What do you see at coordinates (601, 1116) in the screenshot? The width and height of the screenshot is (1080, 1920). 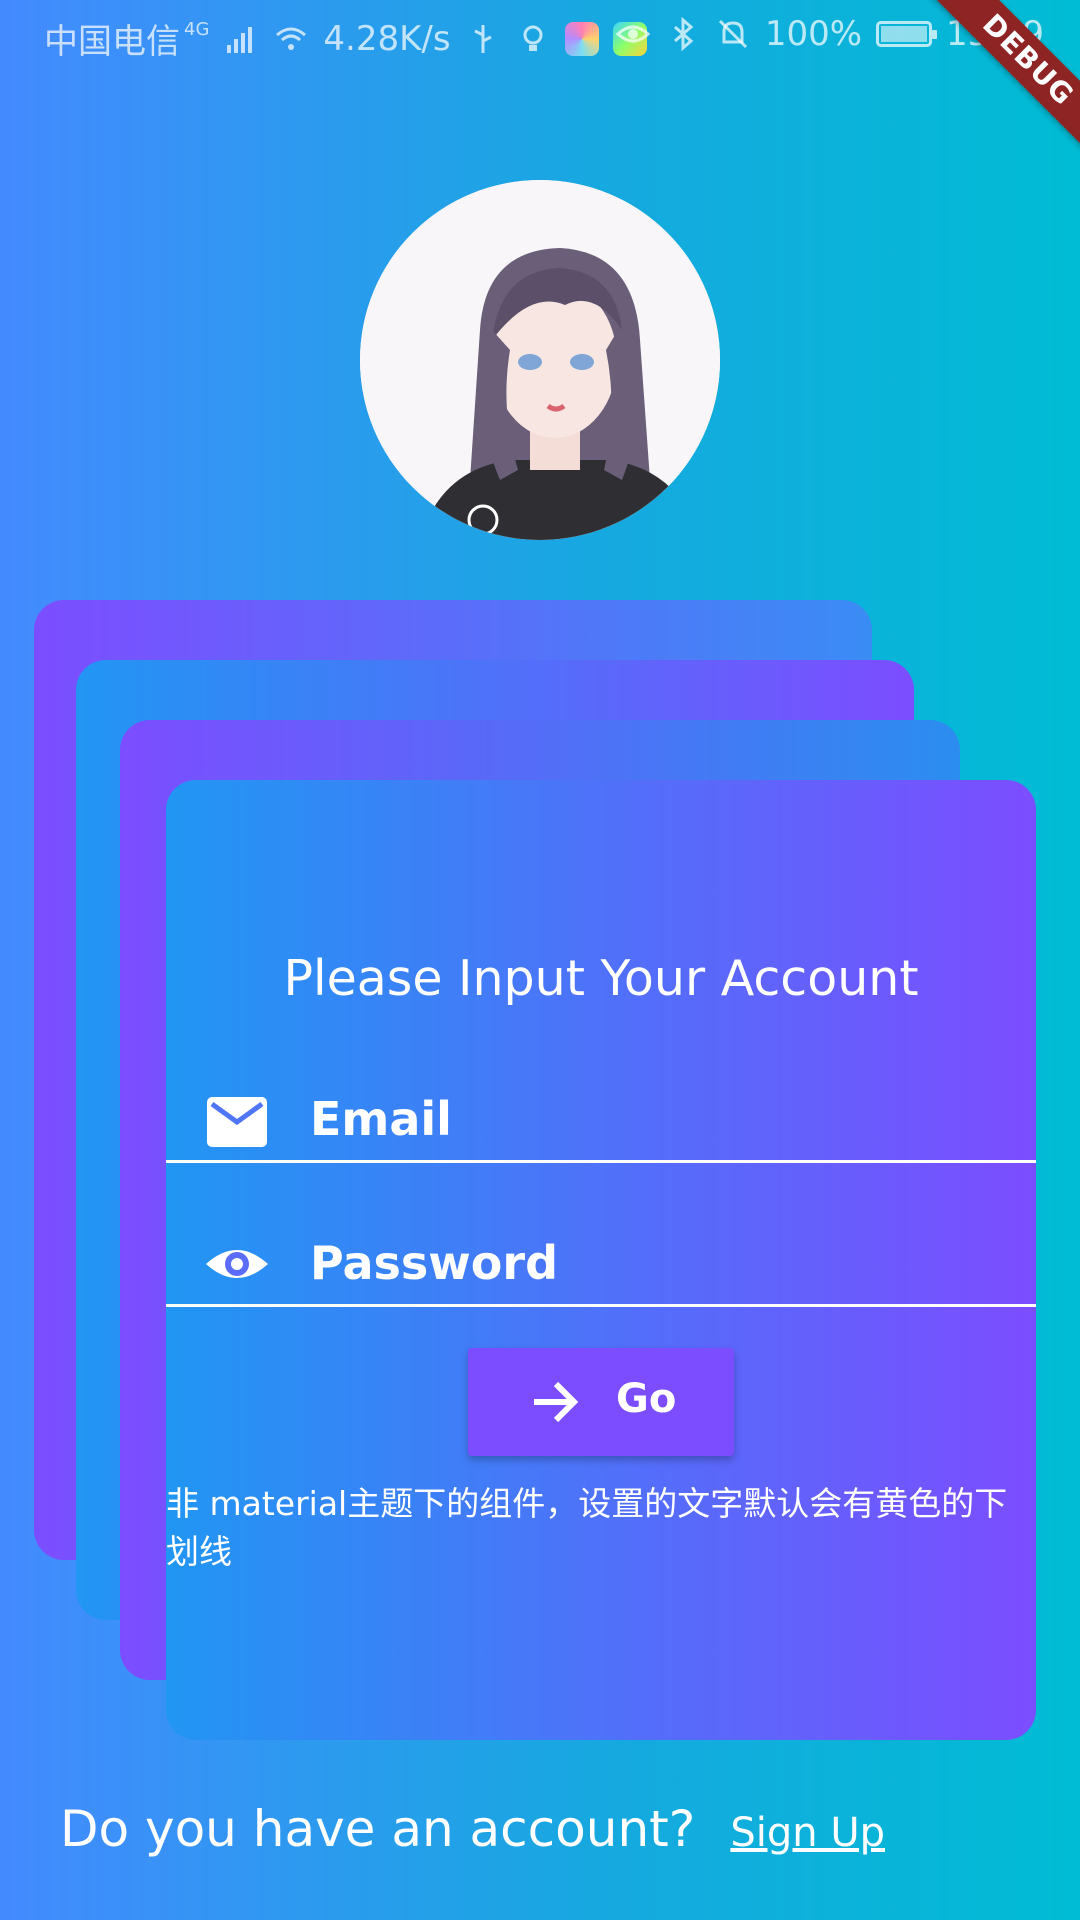 I see `email-field: Email` at bounding box center [601, 1116].